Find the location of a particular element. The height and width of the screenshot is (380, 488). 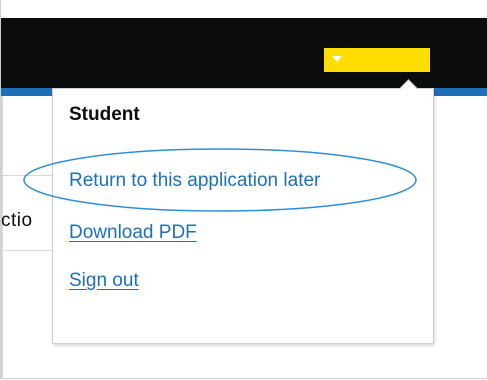

account-menu-toggle is located at coordinates (377, 60).